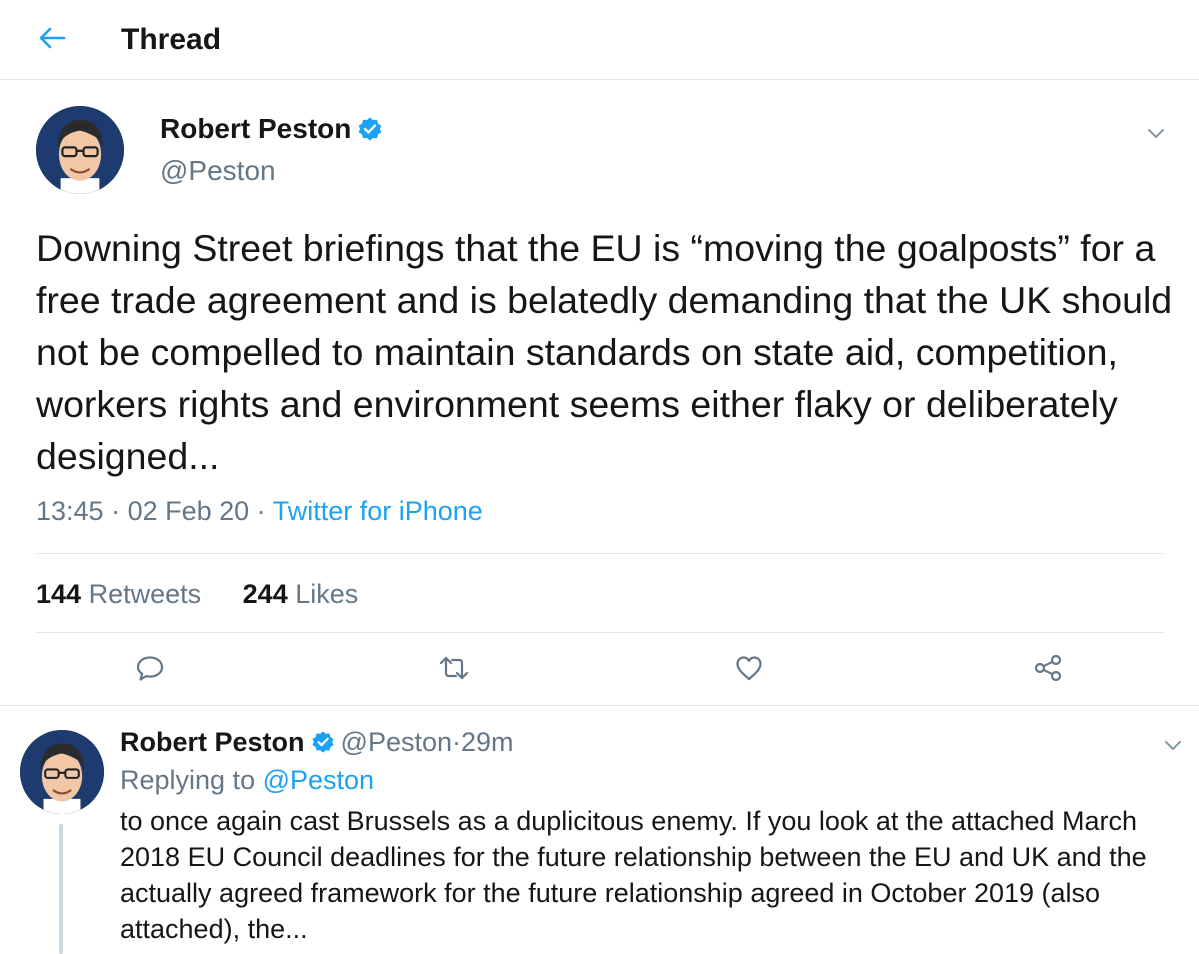 This screenshot has width=1199, height=954. Describe the element at coordinates (171, 39) in the screenshot. I see `page-title: Thread` at that location.